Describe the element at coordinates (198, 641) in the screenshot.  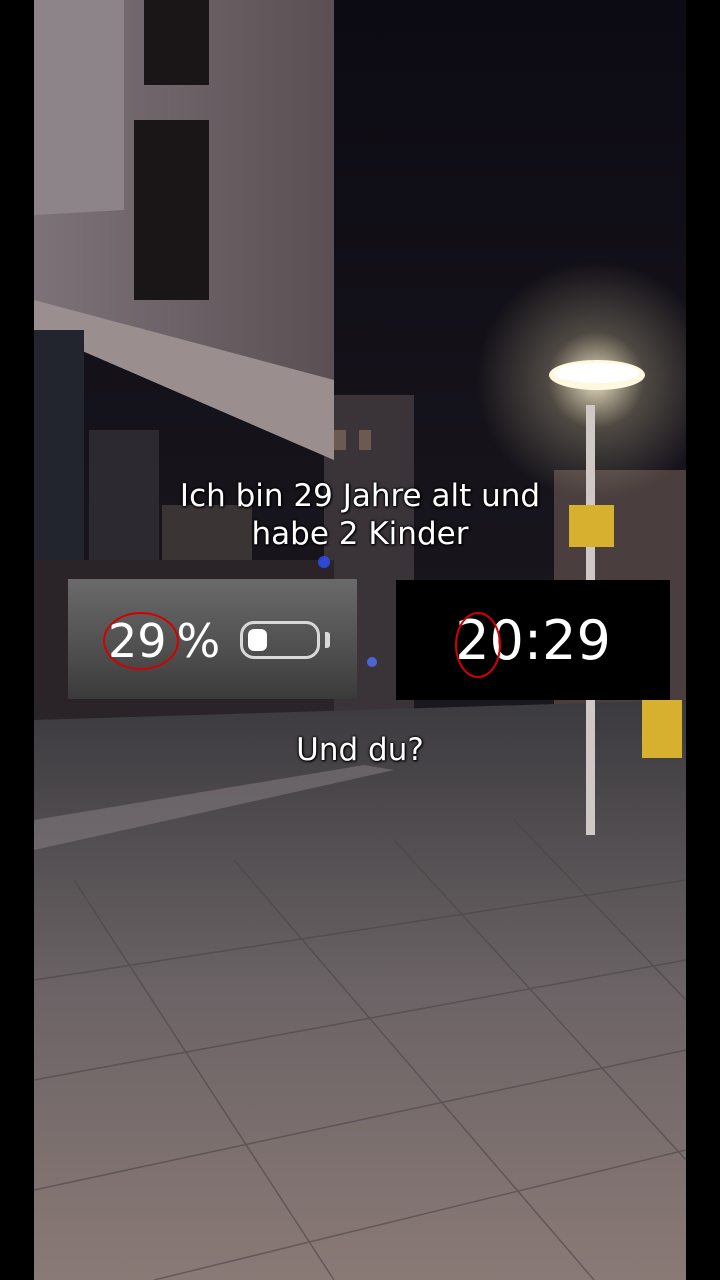
I see `battery-percent-sign: %` at that location.